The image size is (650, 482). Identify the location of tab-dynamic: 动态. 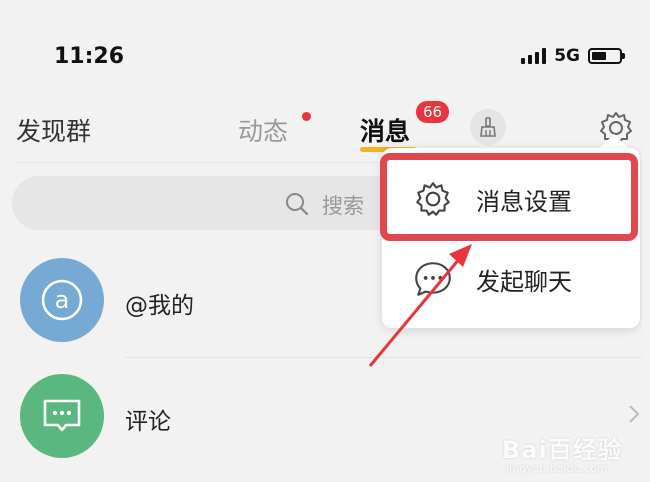
(263, 130).